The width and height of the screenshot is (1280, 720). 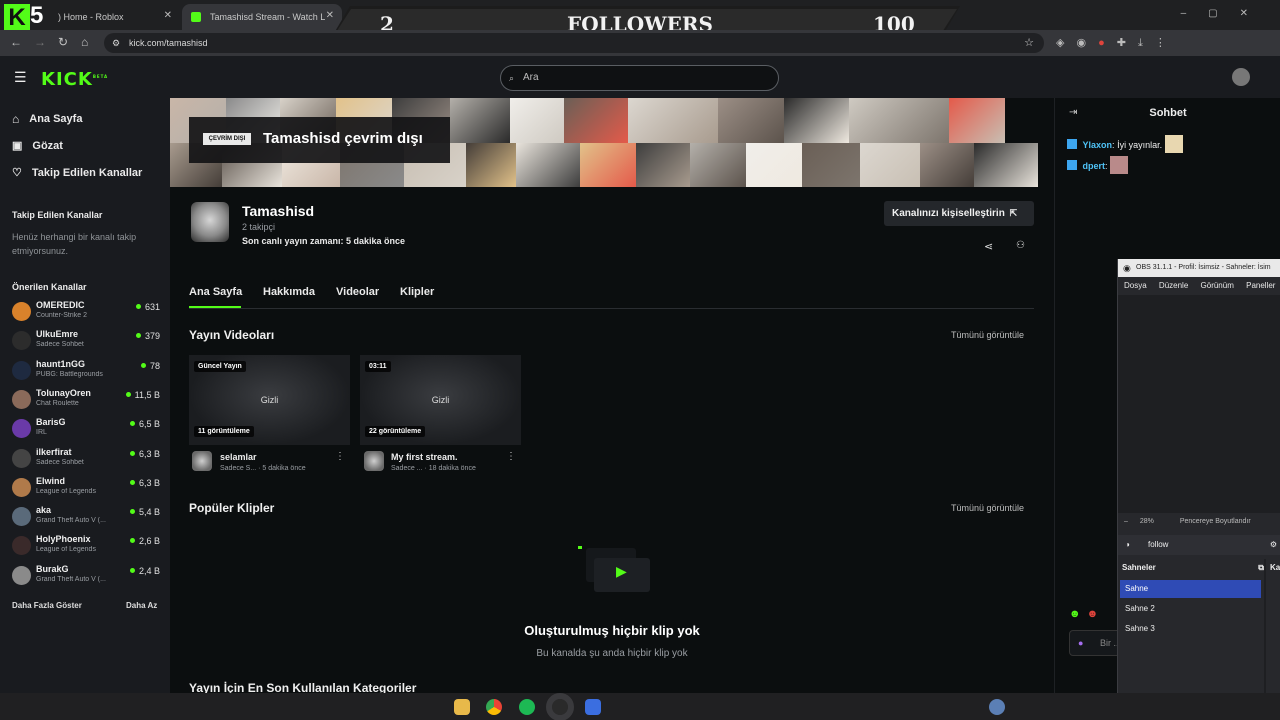 What do you see at coordinates (215, 292) in the screenshot?
I see `tab-home: Ana Sayfa` at bounding box center [215, 292].